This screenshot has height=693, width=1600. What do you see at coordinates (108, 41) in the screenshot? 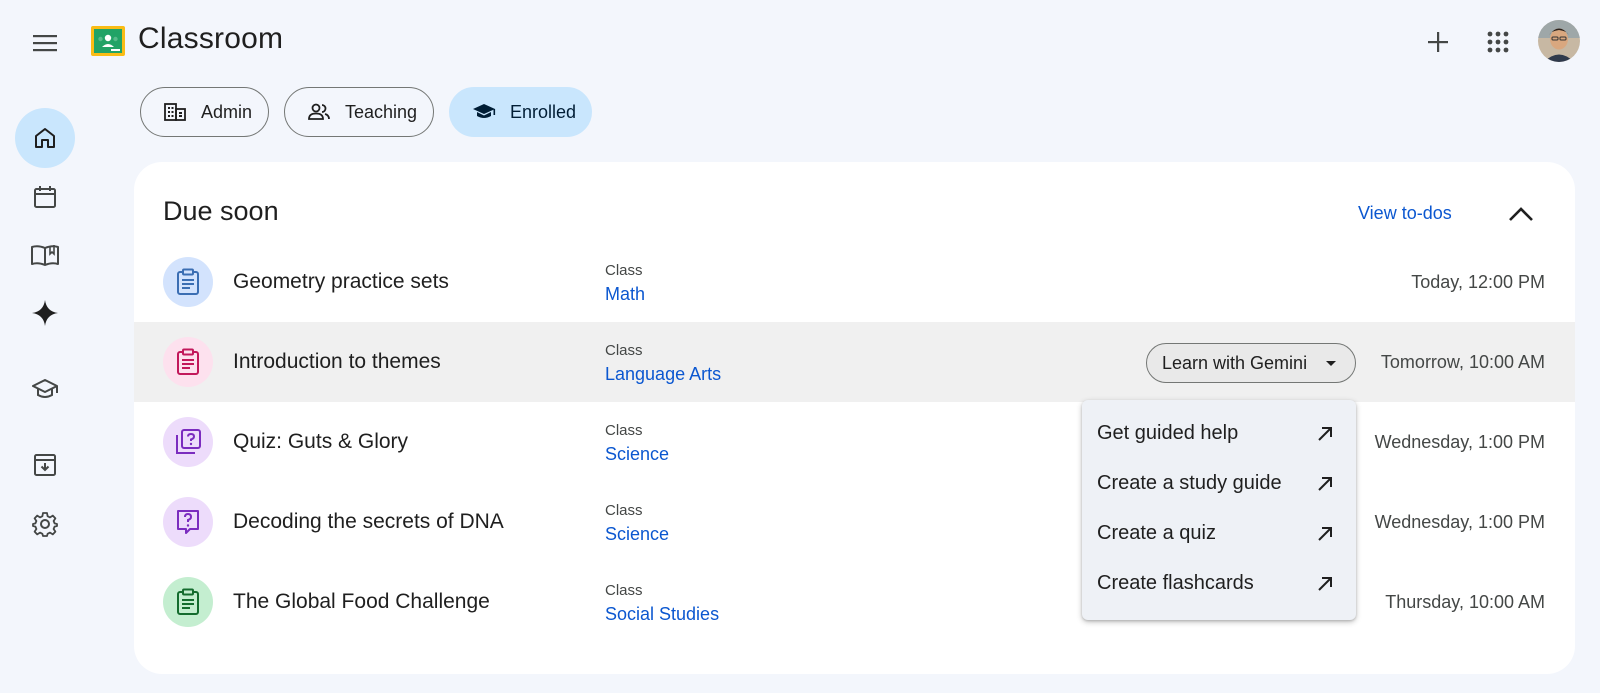
I see `classroom-logo` at bounding box center [108, 41].